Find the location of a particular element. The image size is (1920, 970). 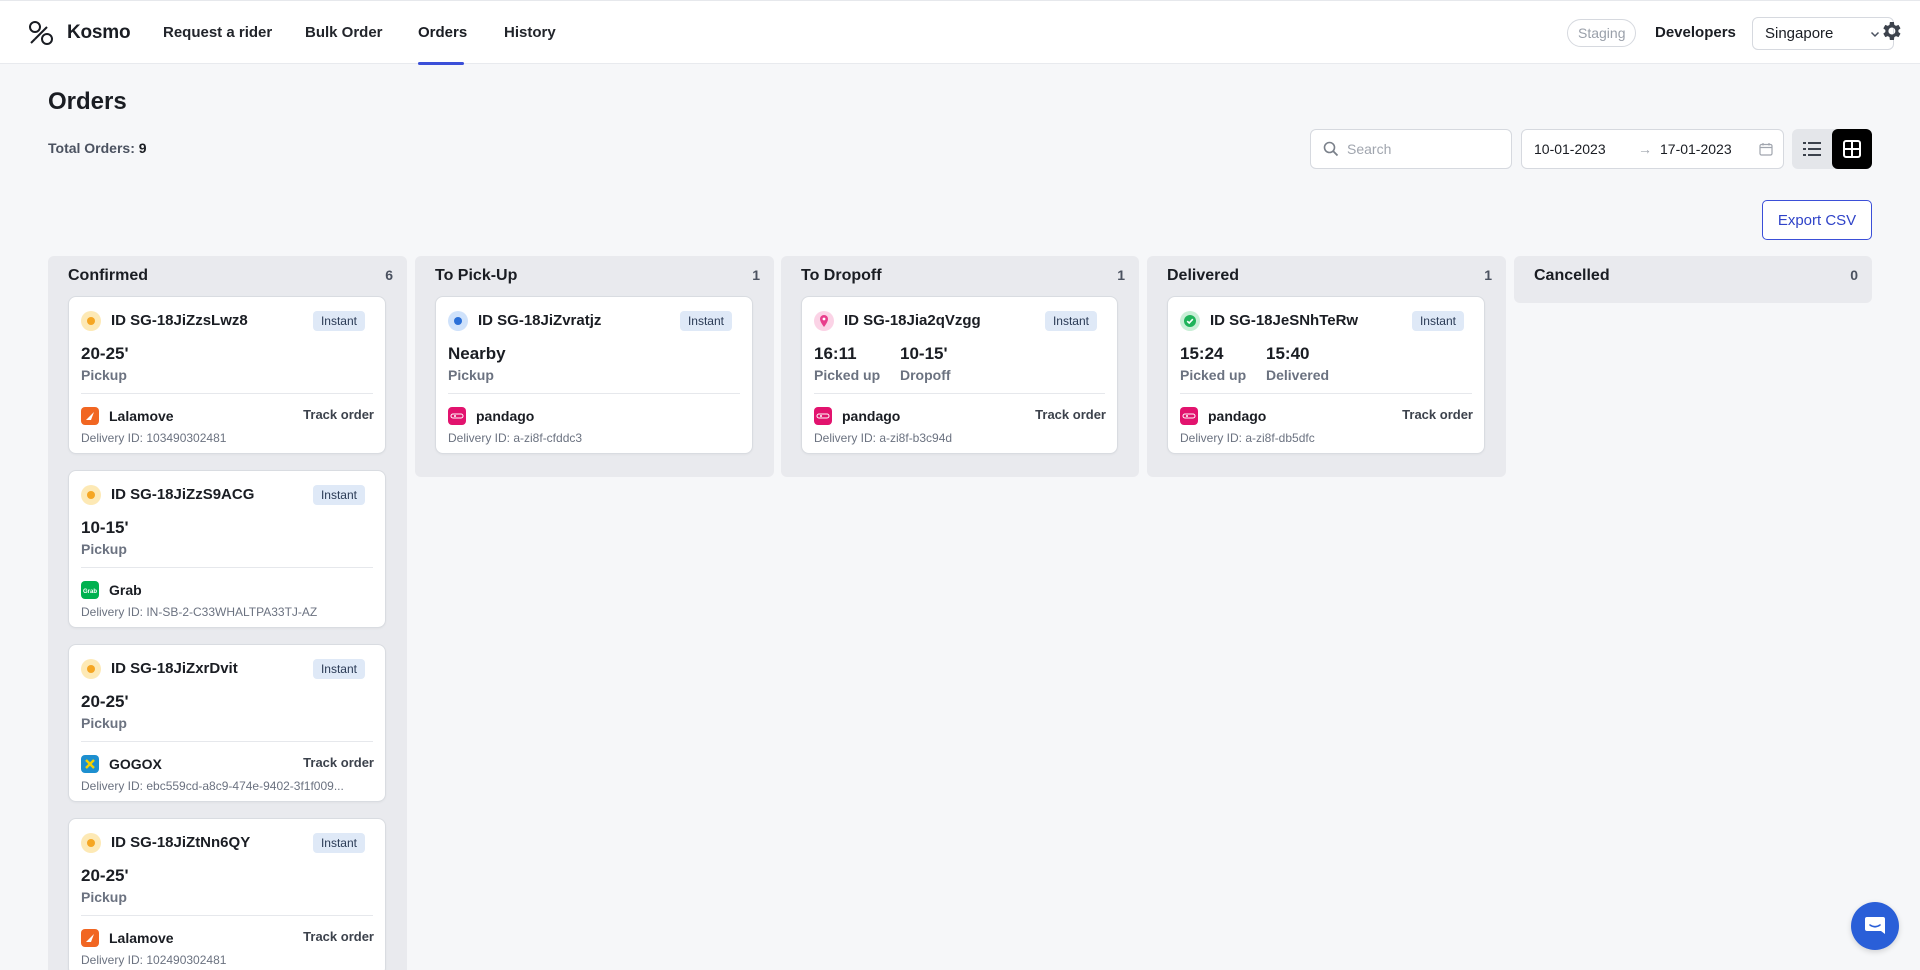

grab-logo-icon: Grab is located at coordinates (90, 590).